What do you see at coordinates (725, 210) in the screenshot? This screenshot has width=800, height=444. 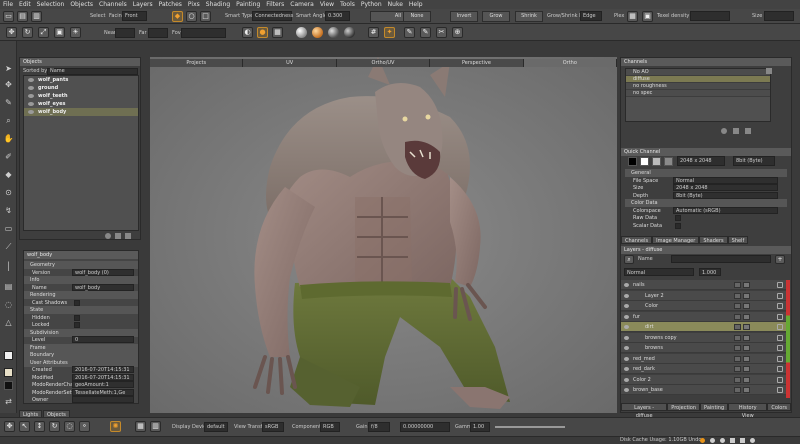 I see `channel-prop-value: Automatic (sRGB)` at bounding box center [725, 210].